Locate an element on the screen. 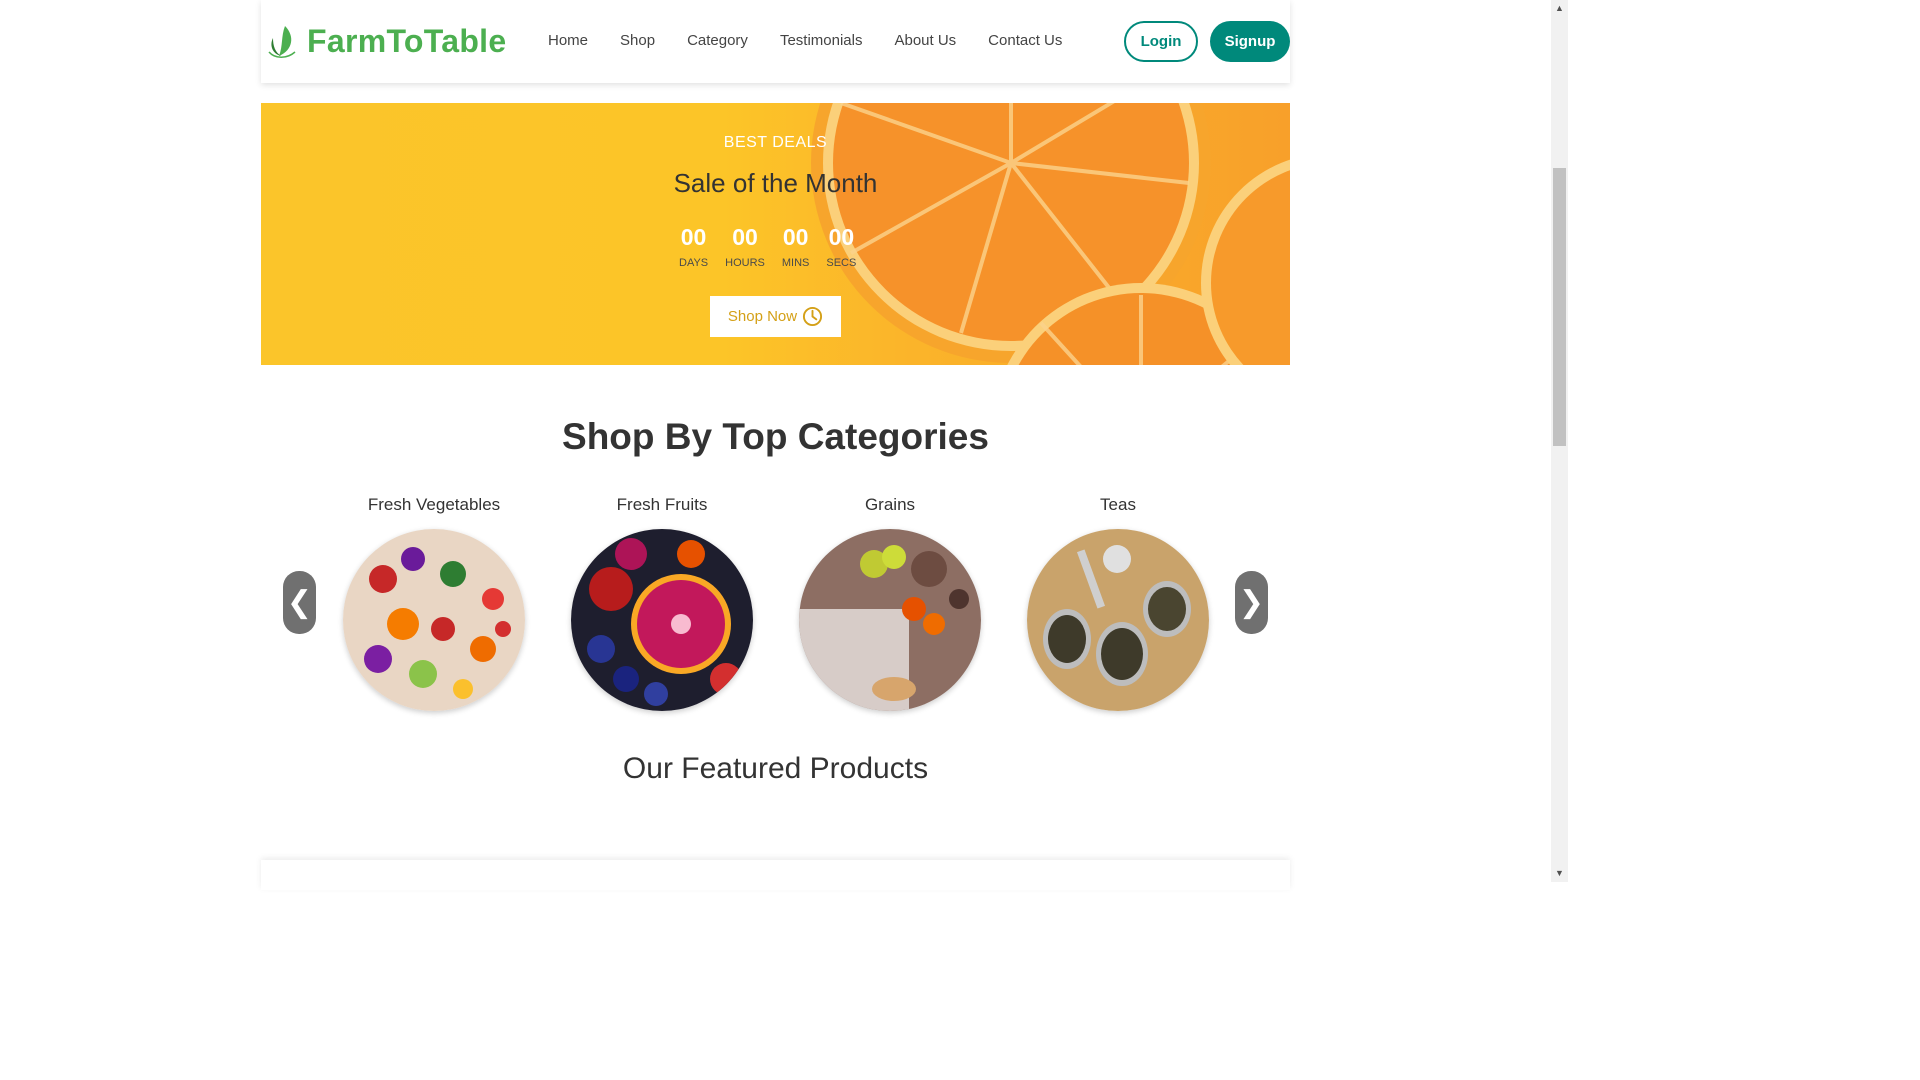 The width and height of the screenshot is (1920, 1080). countdown-label: MINS is located at coordinates (795, 263).